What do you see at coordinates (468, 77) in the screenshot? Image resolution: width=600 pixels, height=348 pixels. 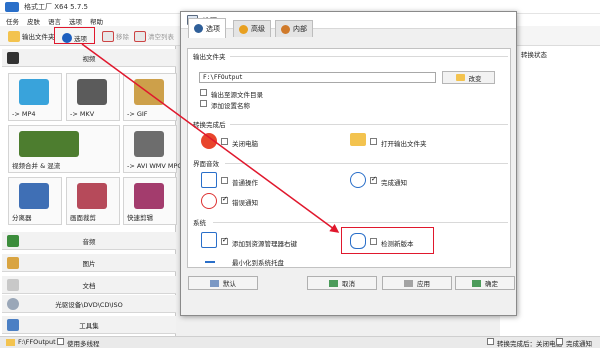 I see `change-folder-button: 改变` at bounding box center [468, 77].